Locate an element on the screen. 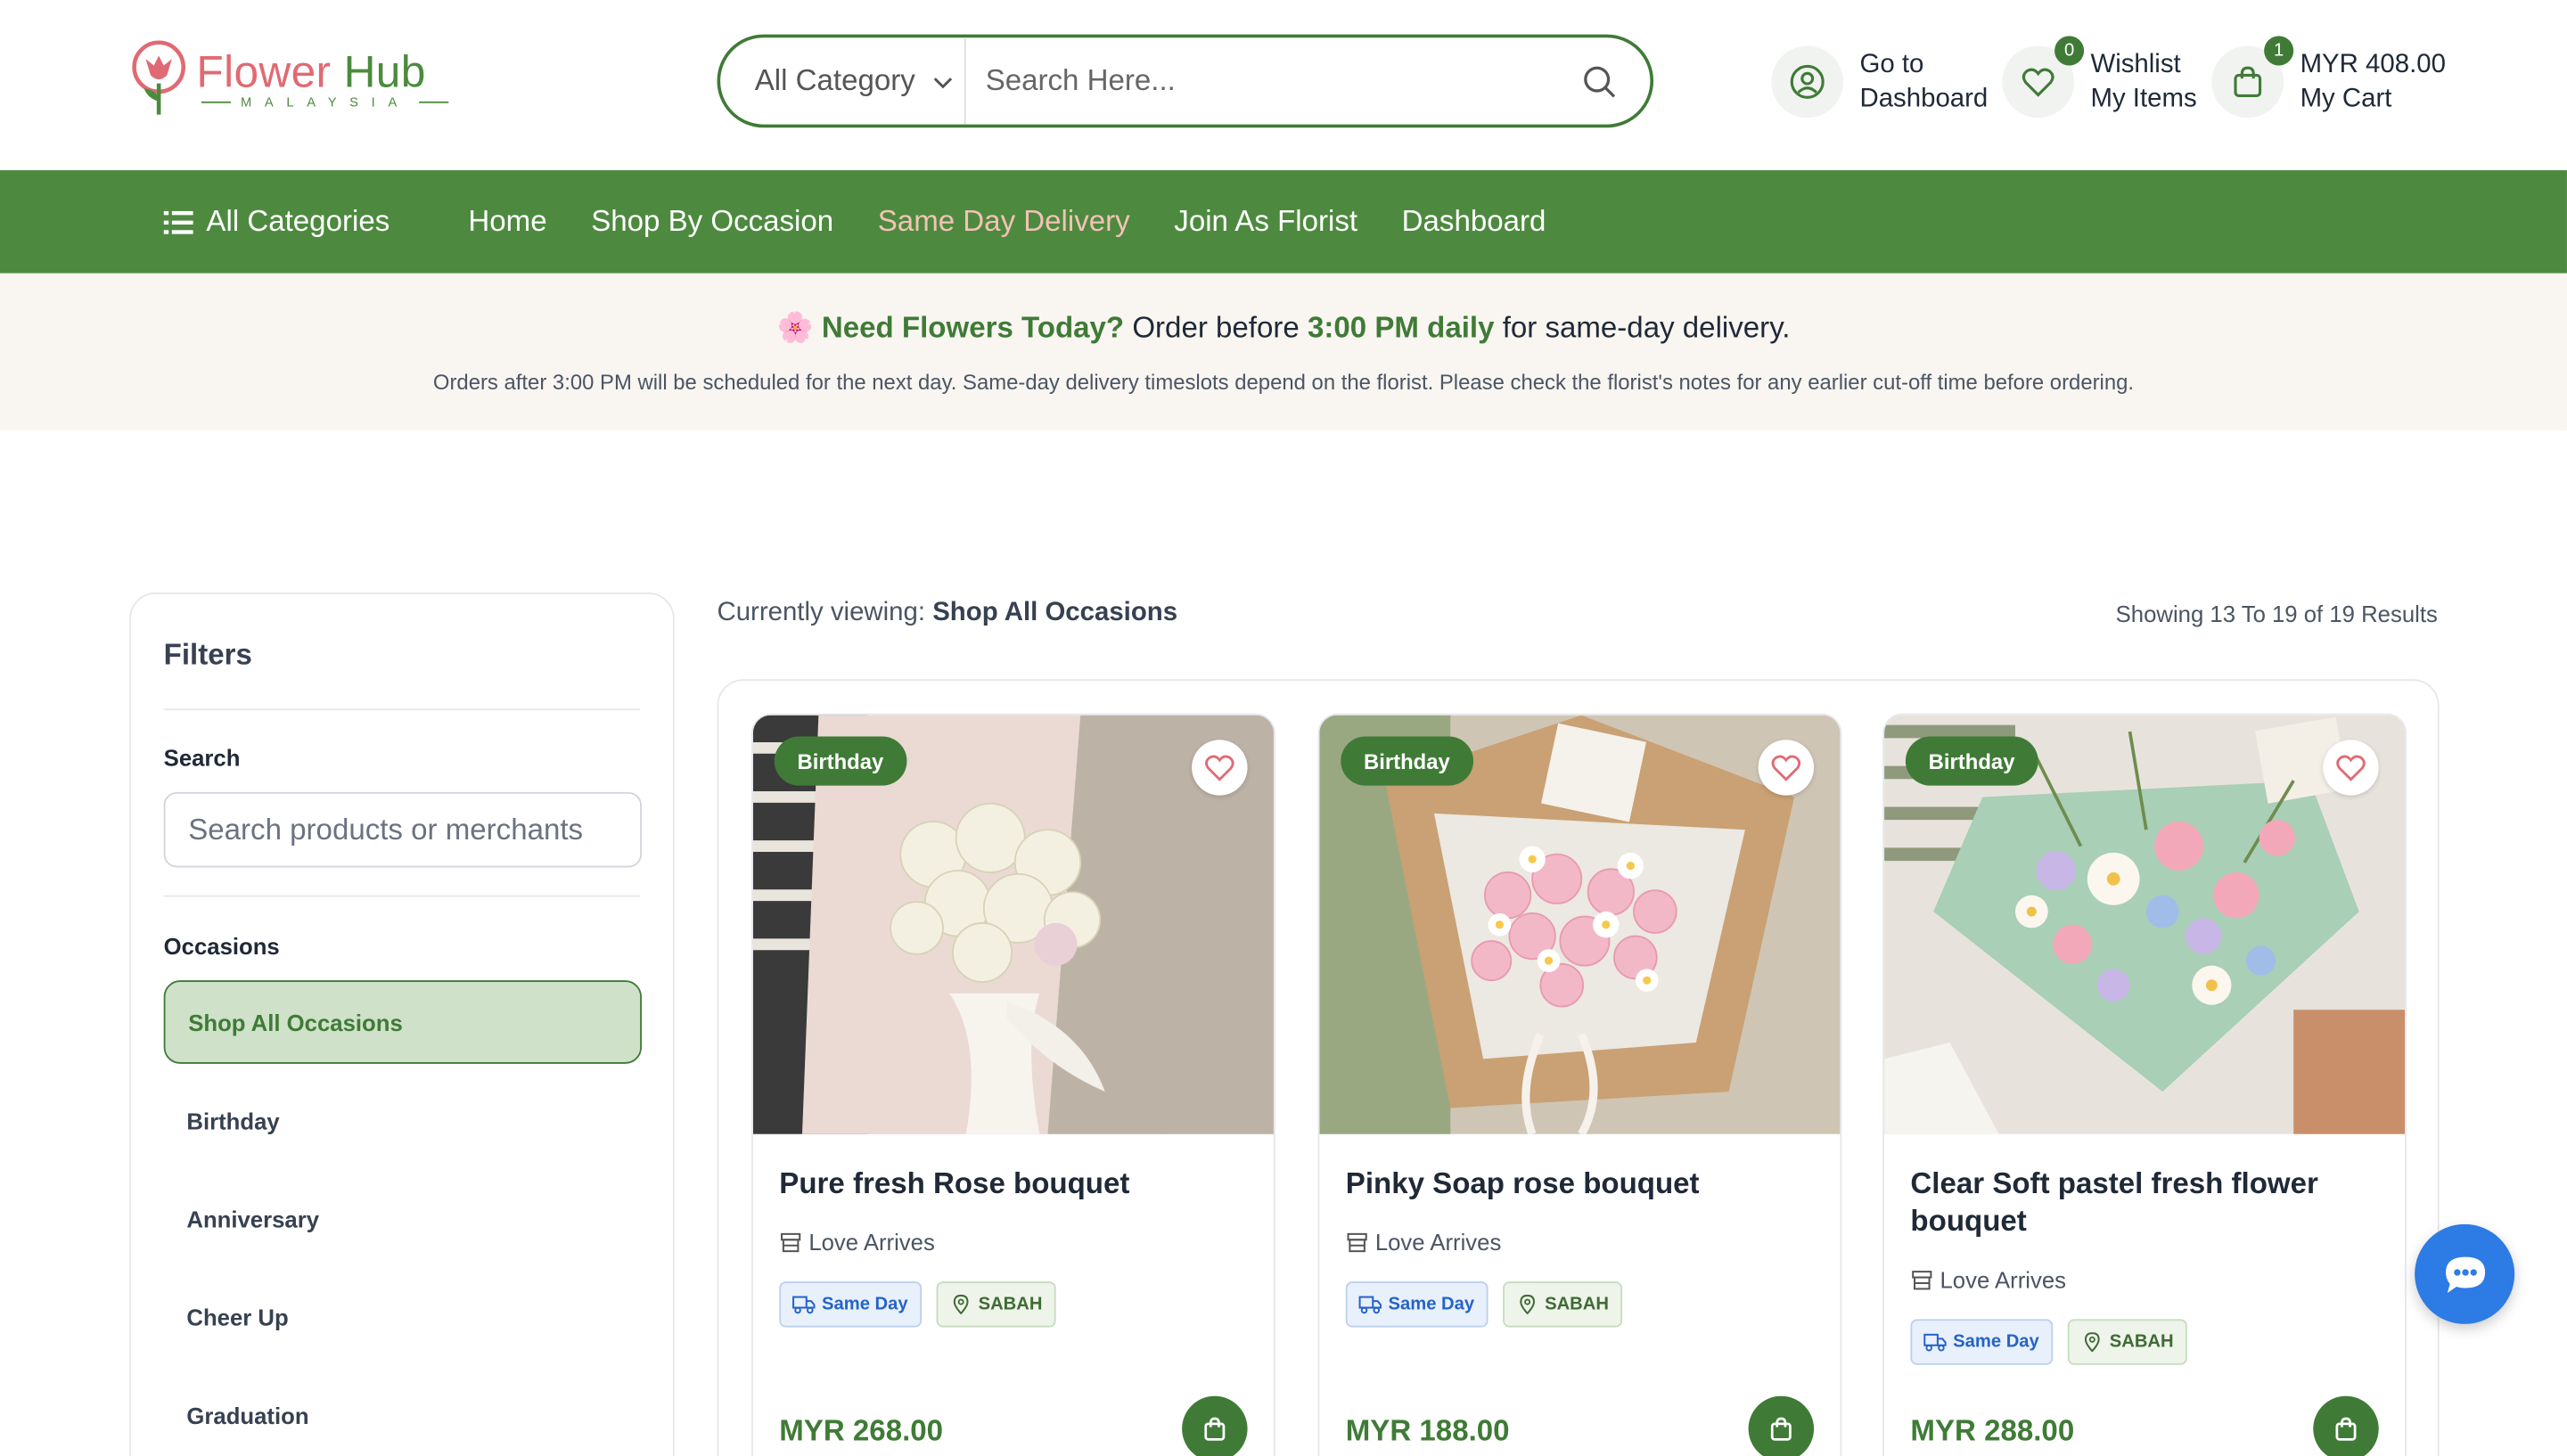 The height and width of the screenshot is (1456, 2567). nav-home: Home is located at coordinates (507, 222).